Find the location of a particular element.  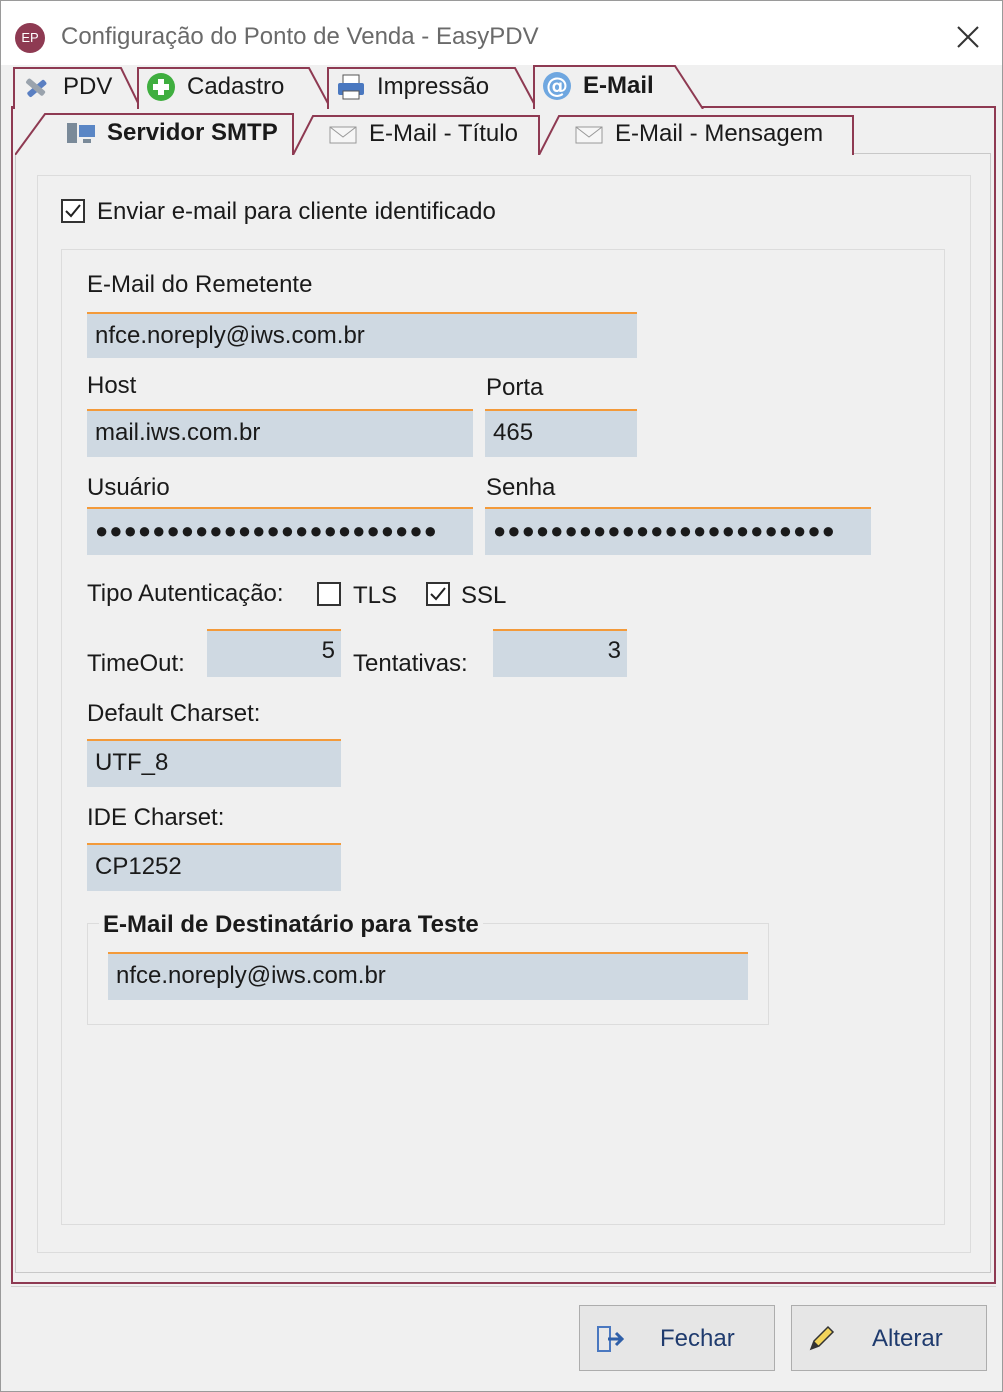

add-icon is located at coordinates (161, 87).